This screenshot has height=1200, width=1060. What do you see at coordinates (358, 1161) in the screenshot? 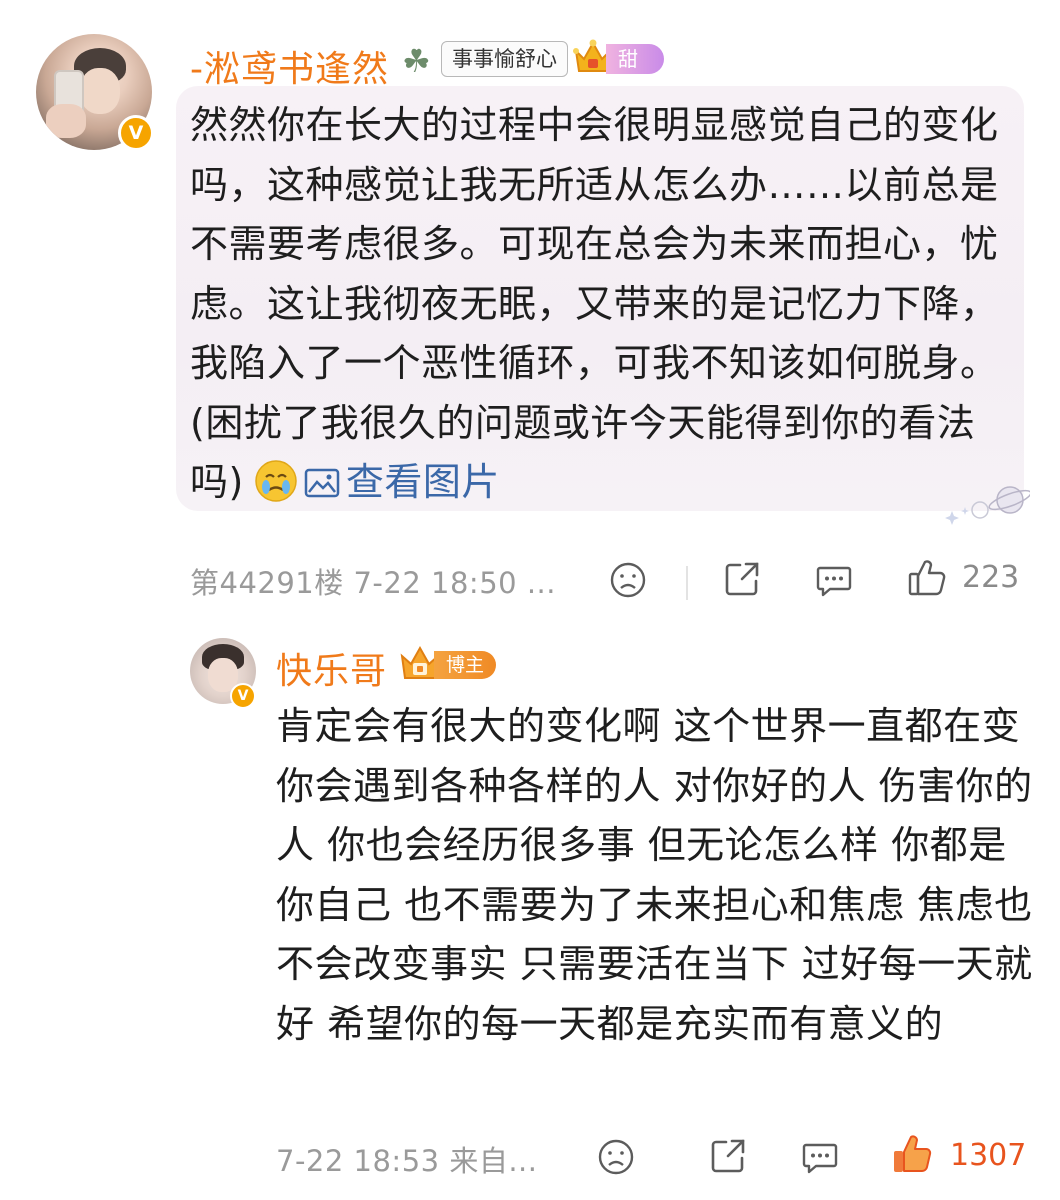
I see `reply-time: 7-22 18:53` at bounding box center [358, 1161].